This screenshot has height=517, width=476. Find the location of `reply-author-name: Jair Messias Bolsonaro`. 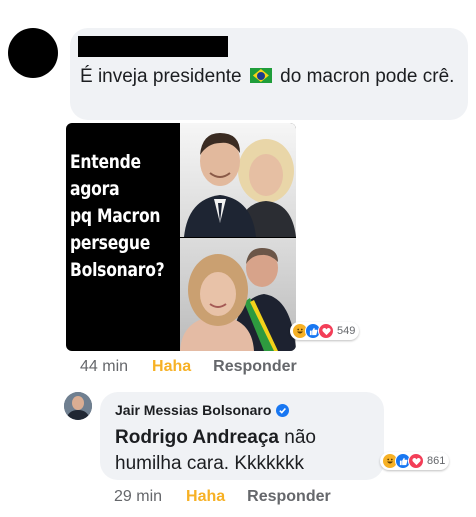

reply-author-name: Jair Messias Bolsonaro is located at coordinates (193, 410).